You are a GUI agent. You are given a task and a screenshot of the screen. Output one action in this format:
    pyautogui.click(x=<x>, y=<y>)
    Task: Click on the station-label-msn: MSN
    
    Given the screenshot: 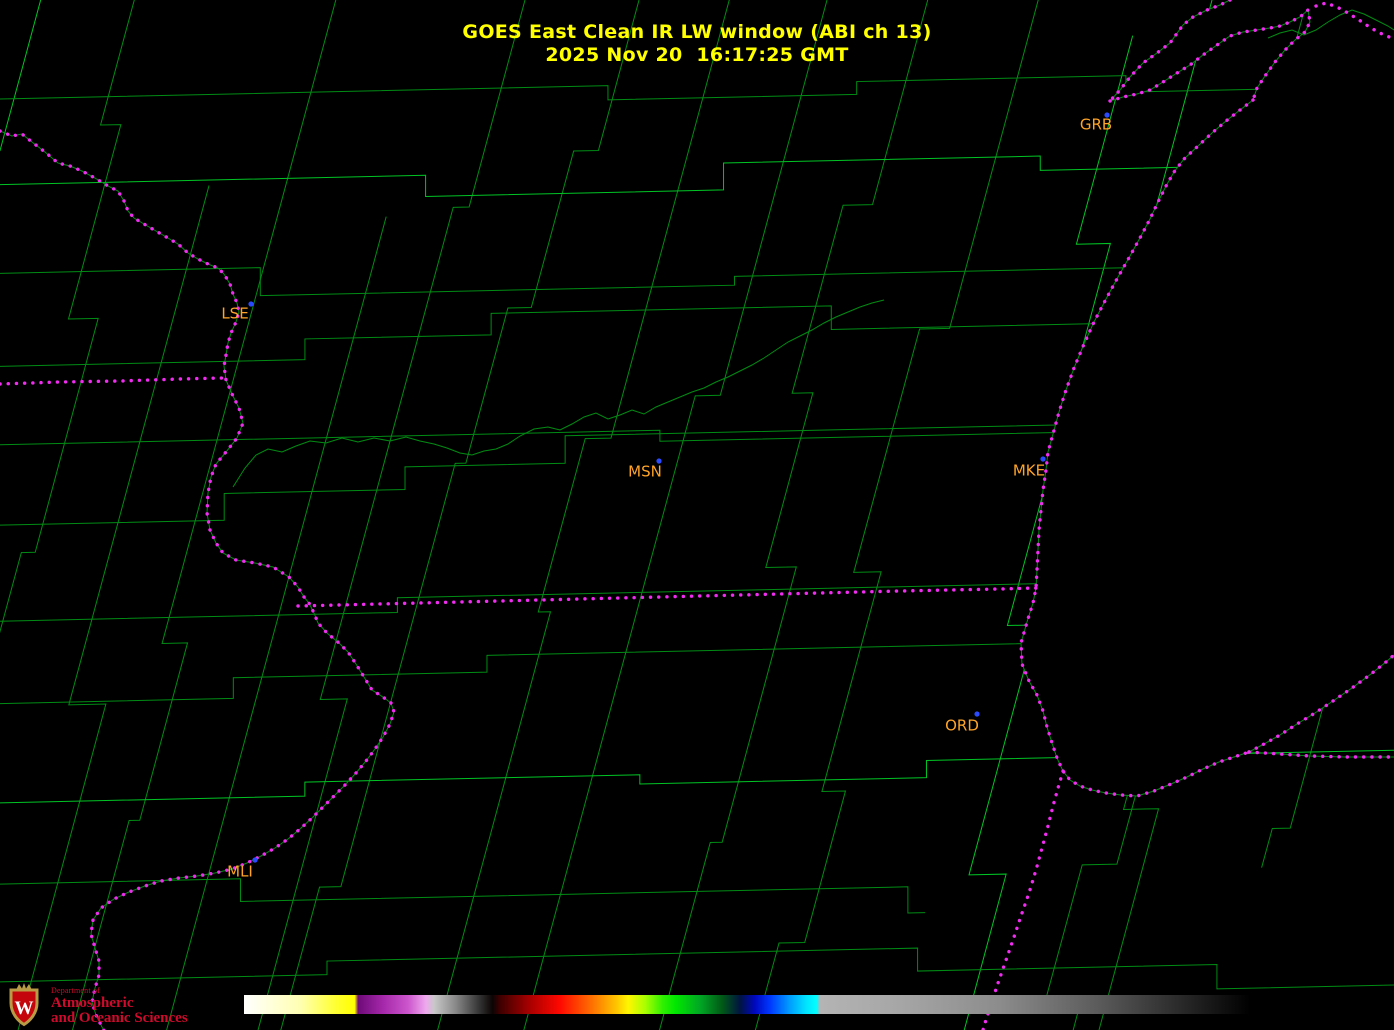 What is the action you would take?
    pyautogui.click(x=645, y=471)
    